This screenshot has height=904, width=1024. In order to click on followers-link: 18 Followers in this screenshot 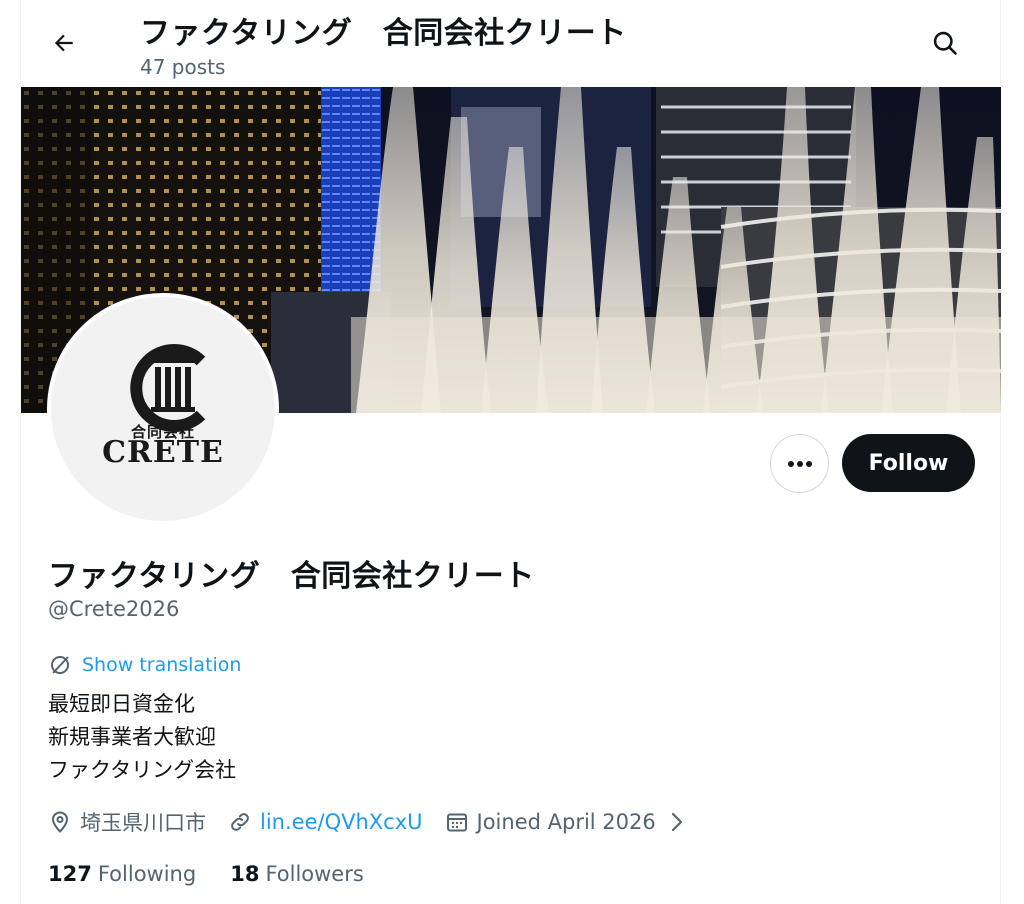, I will do `click(297, 874)`.